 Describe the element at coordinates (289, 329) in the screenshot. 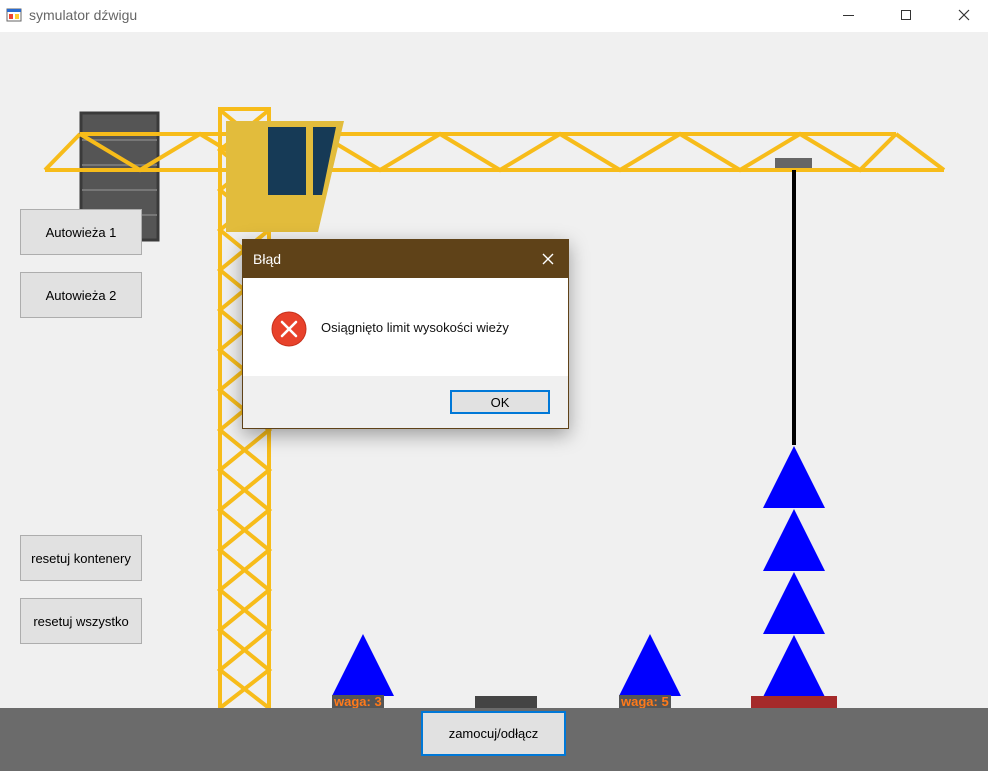

I see `error-icon` at that location.